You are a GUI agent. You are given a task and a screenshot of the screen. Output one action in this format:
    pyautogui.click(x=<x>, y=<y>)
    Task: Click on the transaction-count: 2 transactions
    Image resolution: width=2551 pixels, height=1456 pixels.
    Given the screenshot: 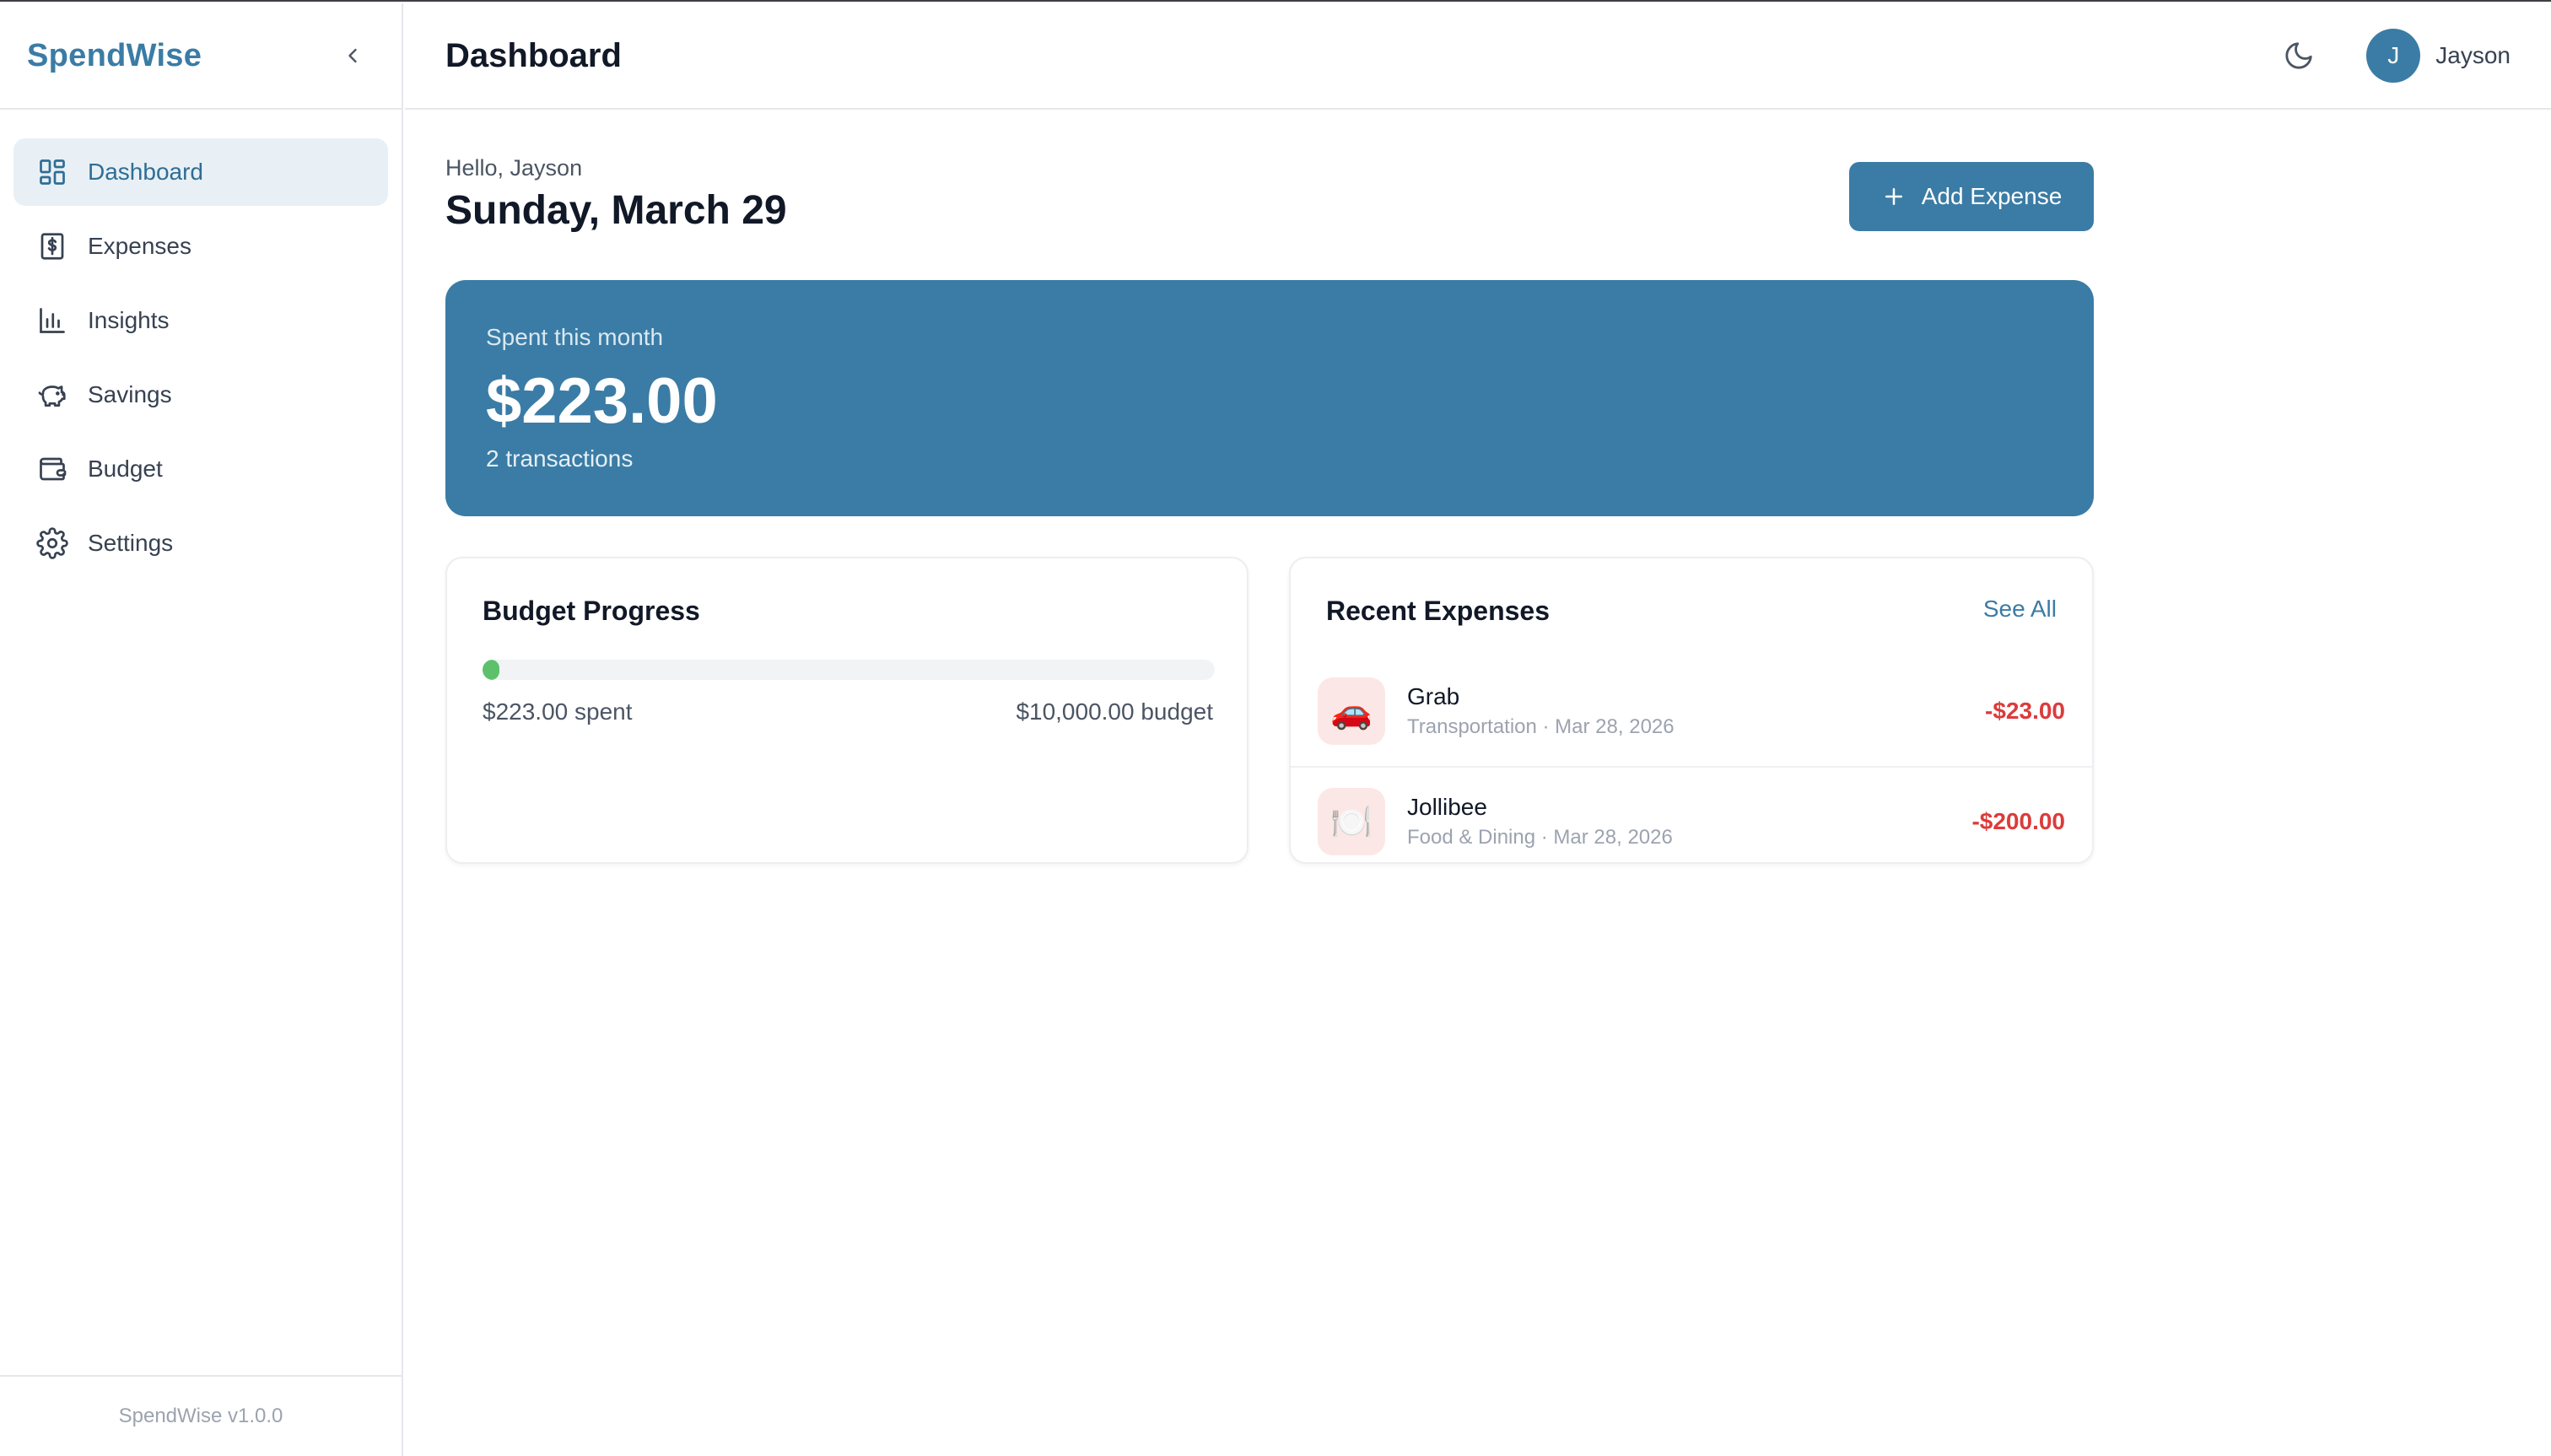 What is the action you would take?
    pyautogui.click(x=560, y=458)
    